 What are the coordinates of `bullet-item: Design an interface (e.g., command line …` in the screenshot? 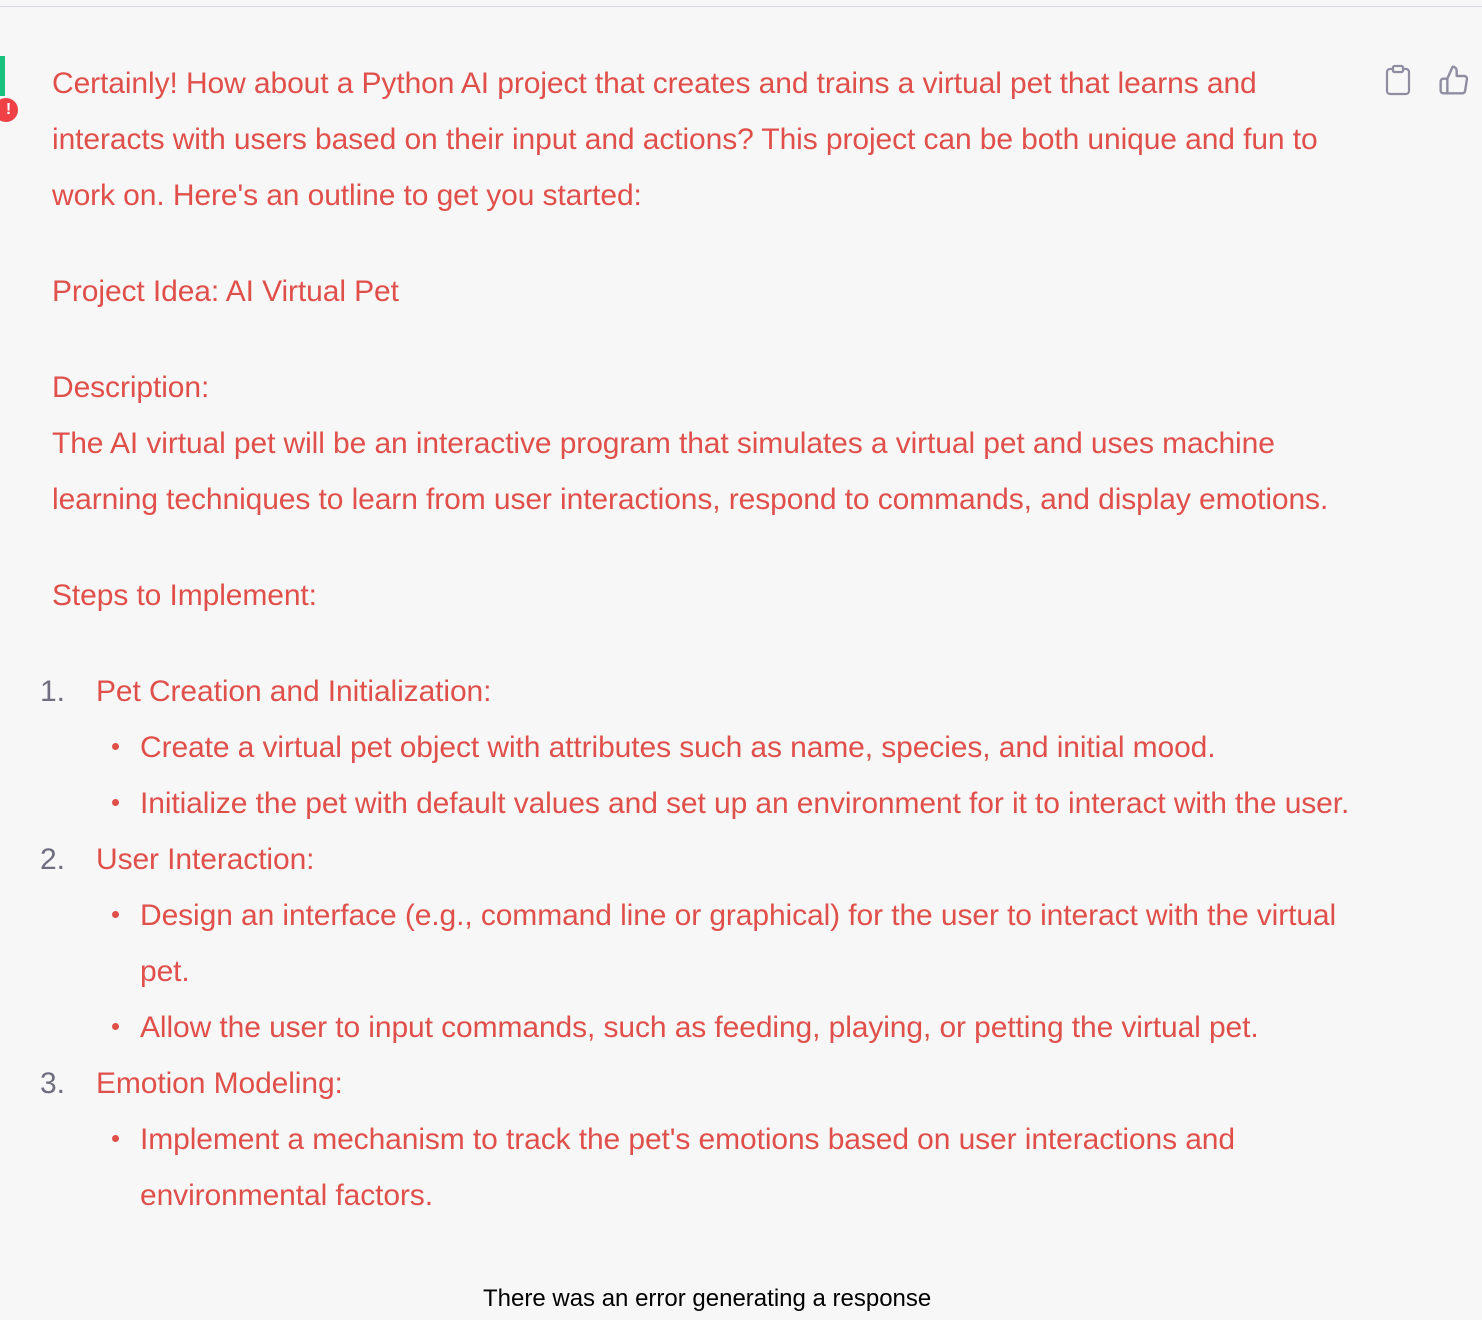 It's located at (732, 944).